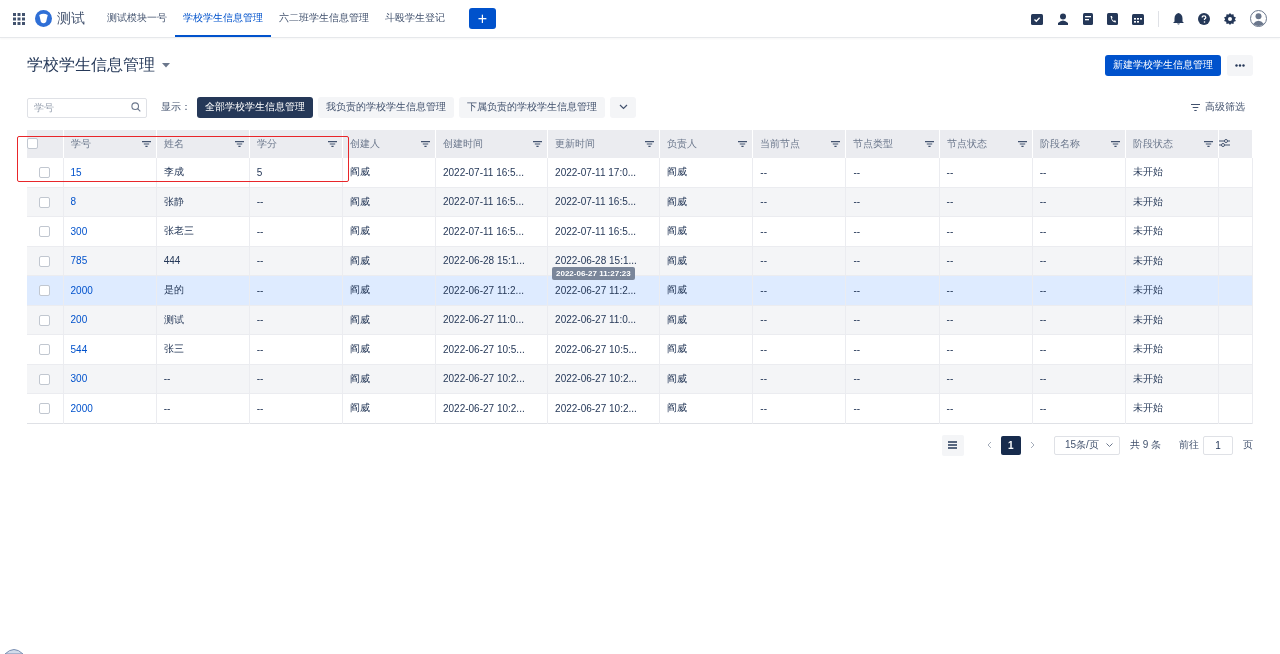 The image size is (1280, 654). Describe the element at coordinates (1010, 445) in the screenshot. I see `page-number: 1` at that location.